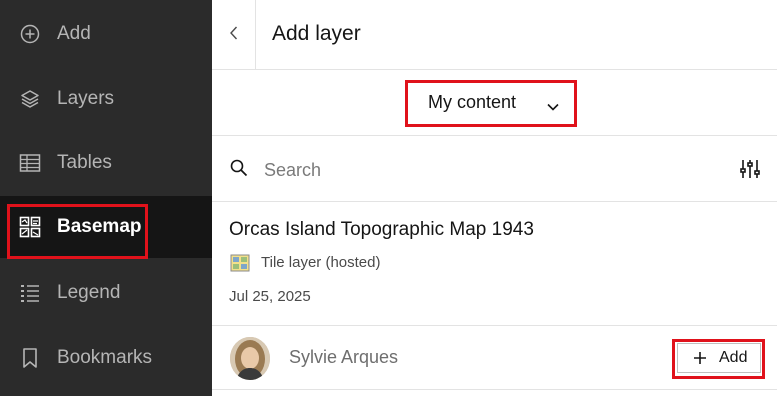  I want to click on content-source-dropdown: My content, so click(491, 102).